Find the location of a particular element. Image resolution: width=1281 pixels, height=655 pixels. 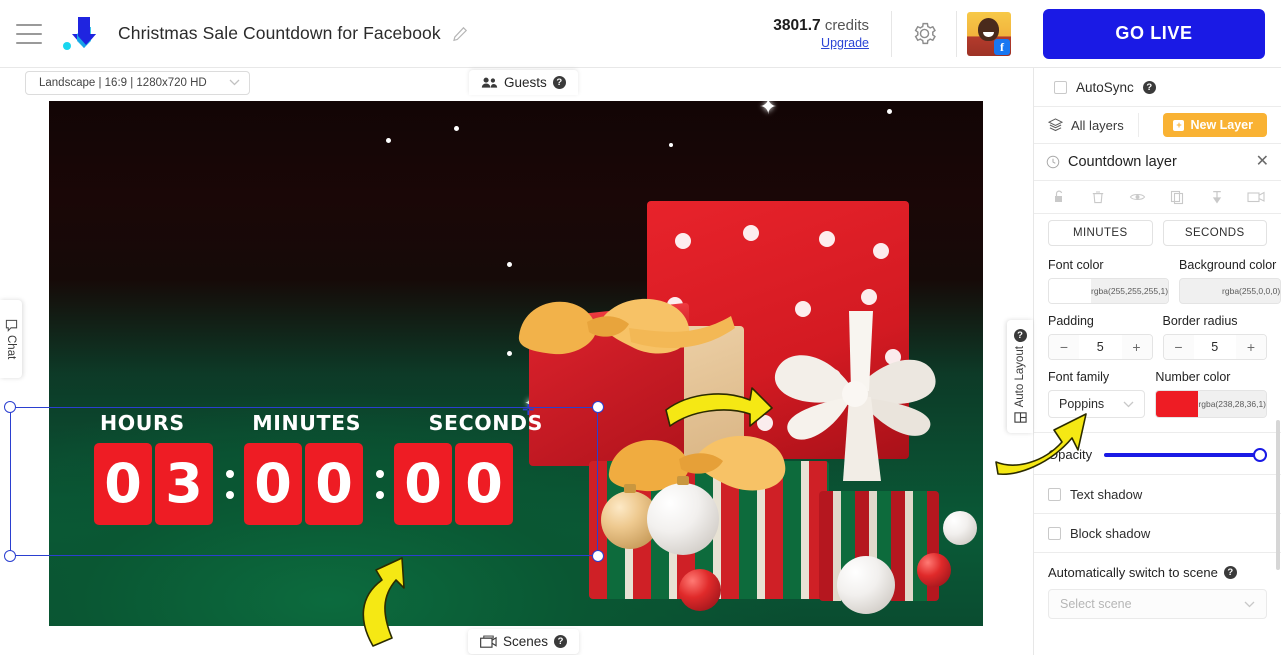

padding-label: Padding is located at coordinates (1071, 321).